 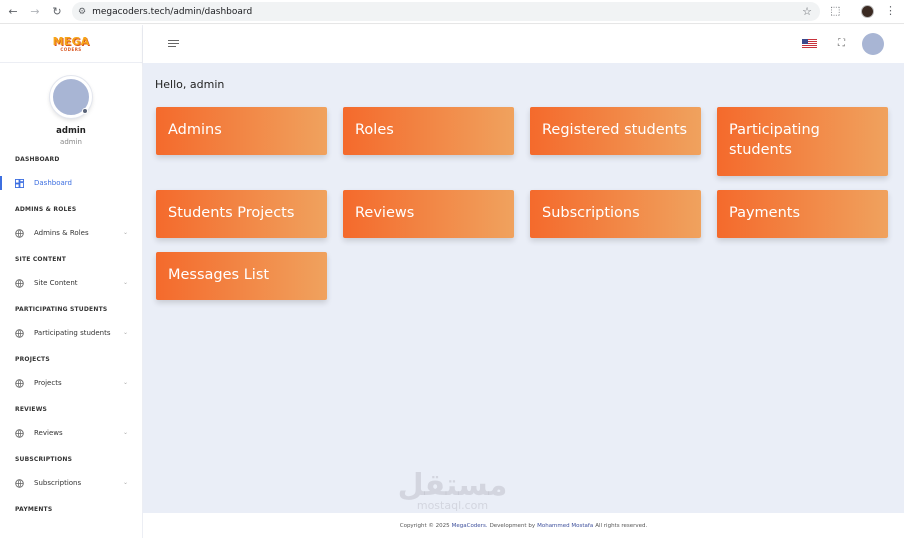 I want to click on status-dot, so click(x=85, y=111).